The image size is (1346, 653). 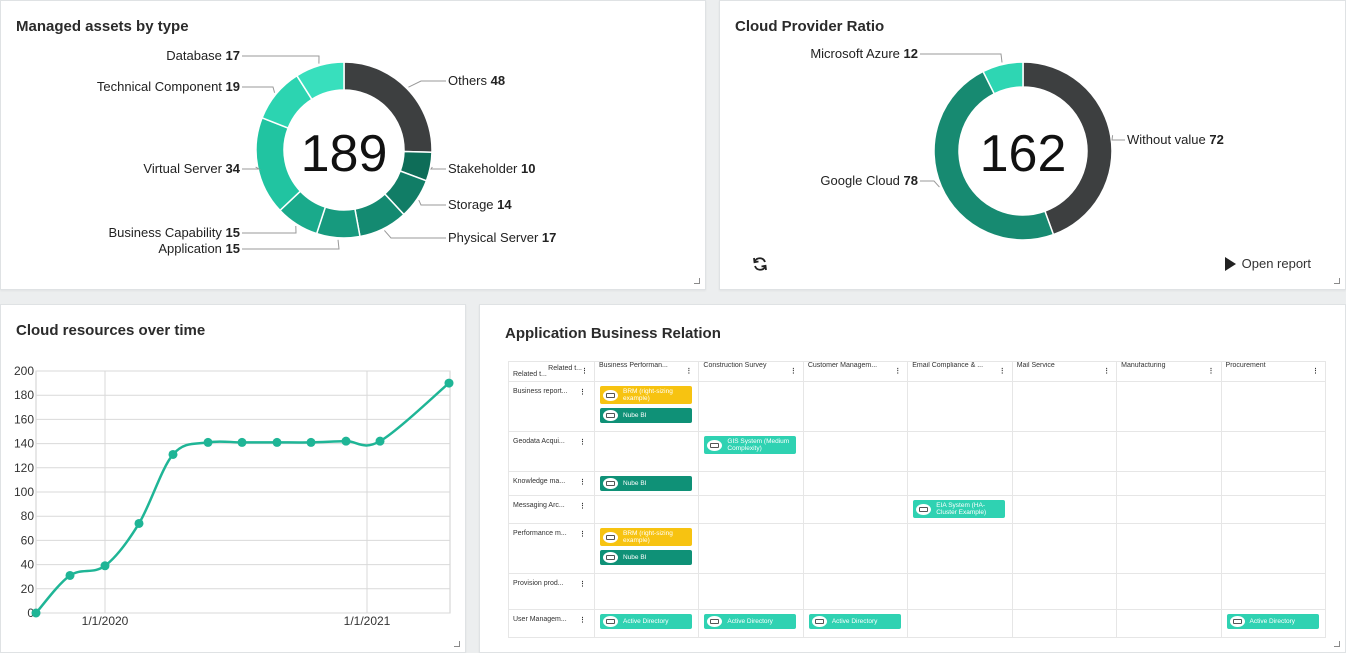 I want to click on row-header: User Managem... ⋮, so click(x=551, y=623).